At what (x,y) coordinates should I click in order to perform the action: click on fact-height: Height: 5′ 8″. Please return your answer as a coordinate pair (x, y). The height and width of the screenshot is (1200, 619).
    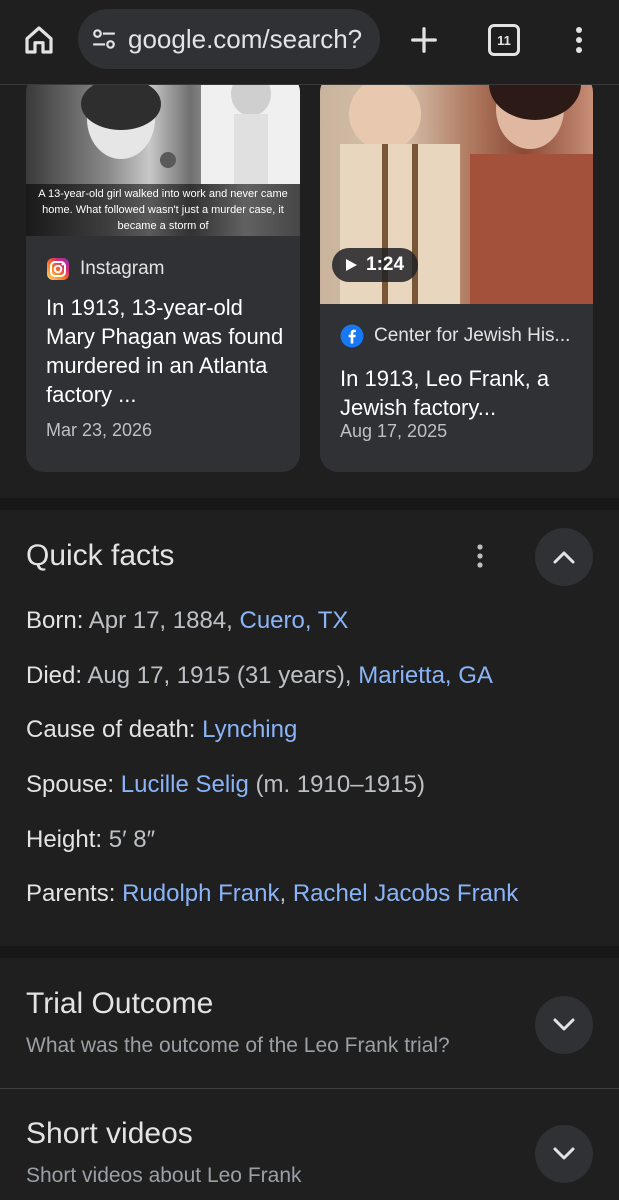
    Looking at the image, I should click on (91, 839).